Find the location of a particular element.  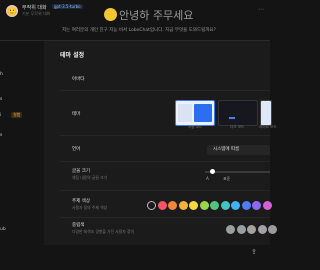

sidebar: h s i s is located at coordinates (22, 155).